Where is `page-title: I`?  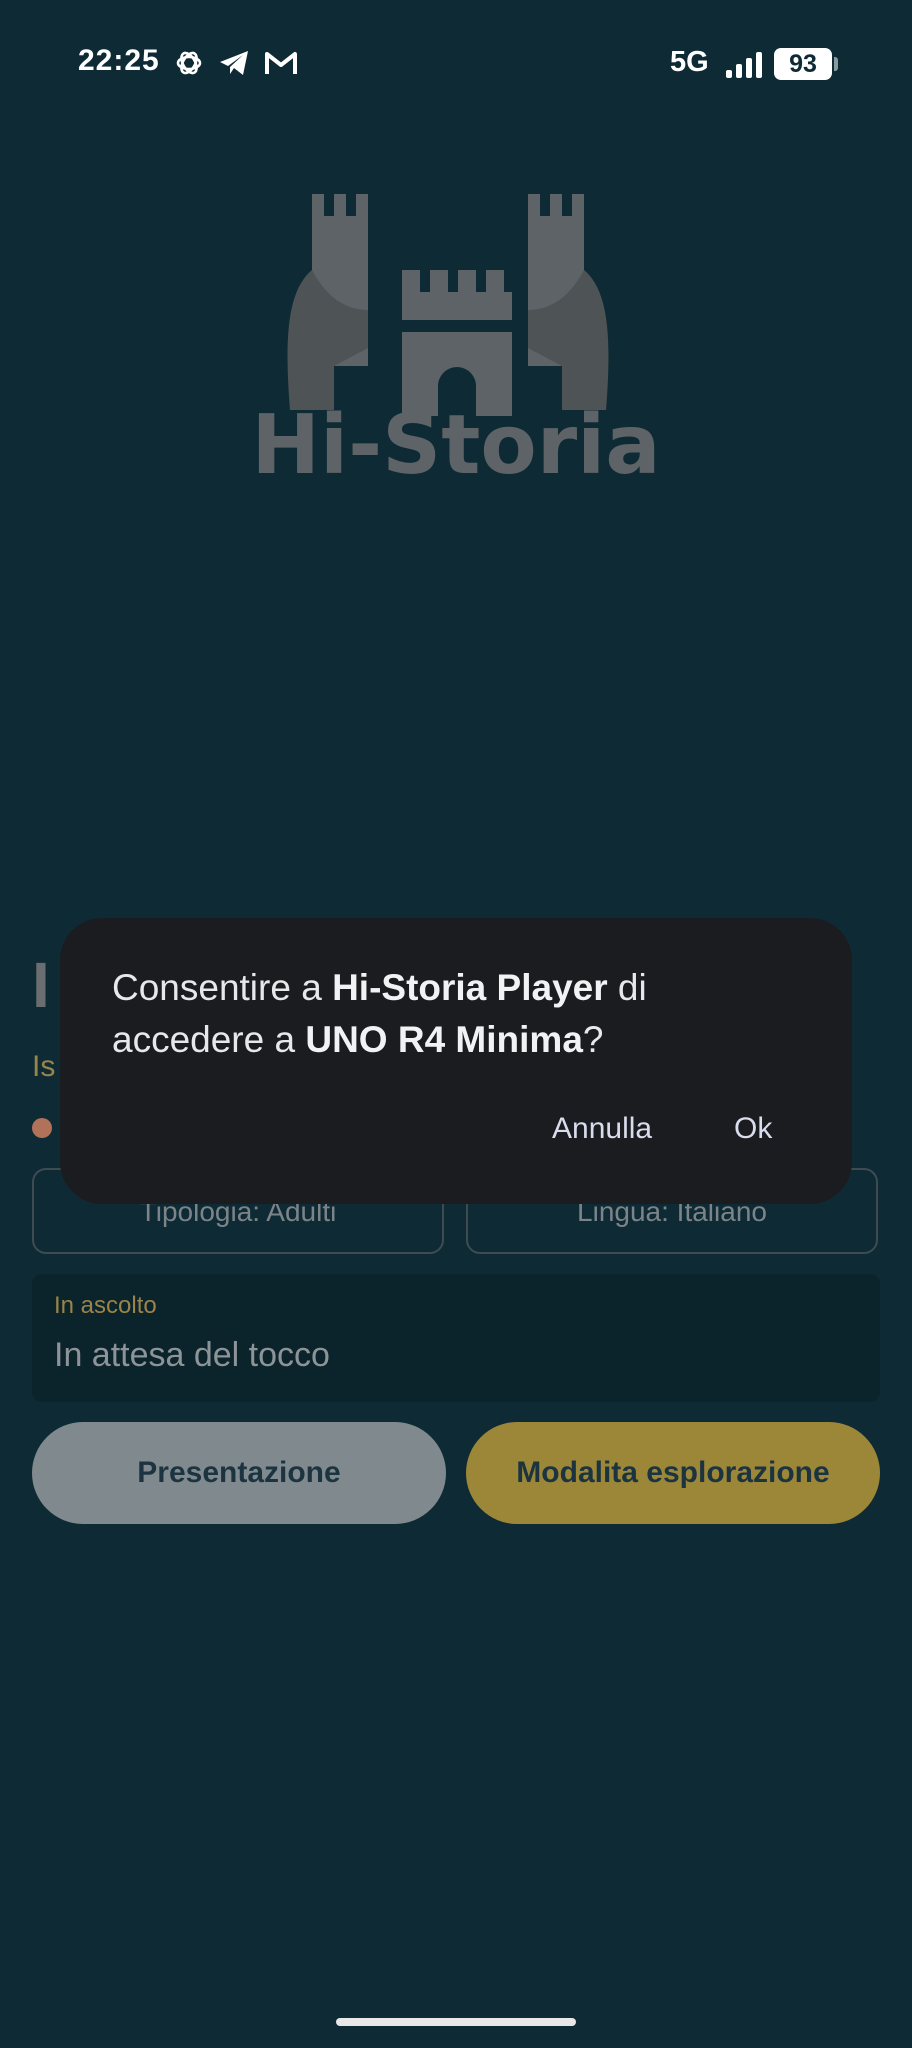
page-title: I is located at coordinates (41, 985).